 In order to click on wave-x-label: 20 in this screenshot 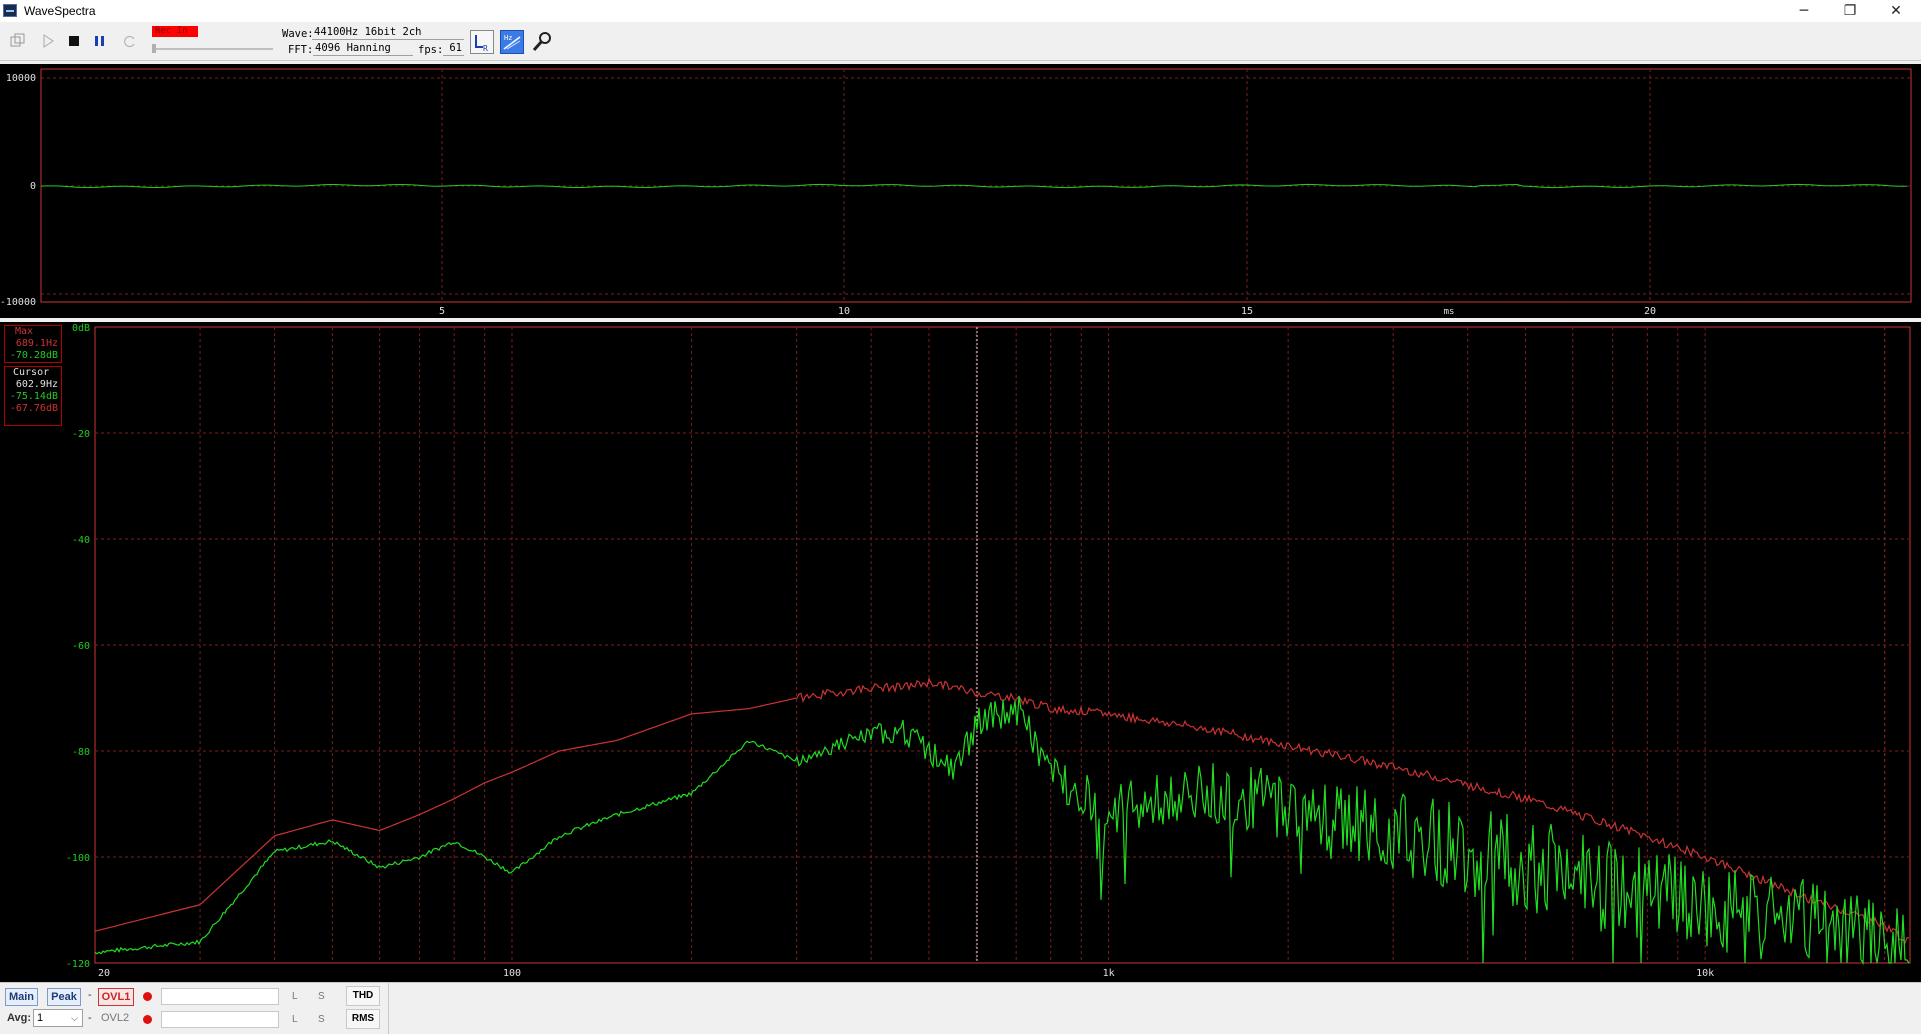, I will do `click(1650, 311)`.